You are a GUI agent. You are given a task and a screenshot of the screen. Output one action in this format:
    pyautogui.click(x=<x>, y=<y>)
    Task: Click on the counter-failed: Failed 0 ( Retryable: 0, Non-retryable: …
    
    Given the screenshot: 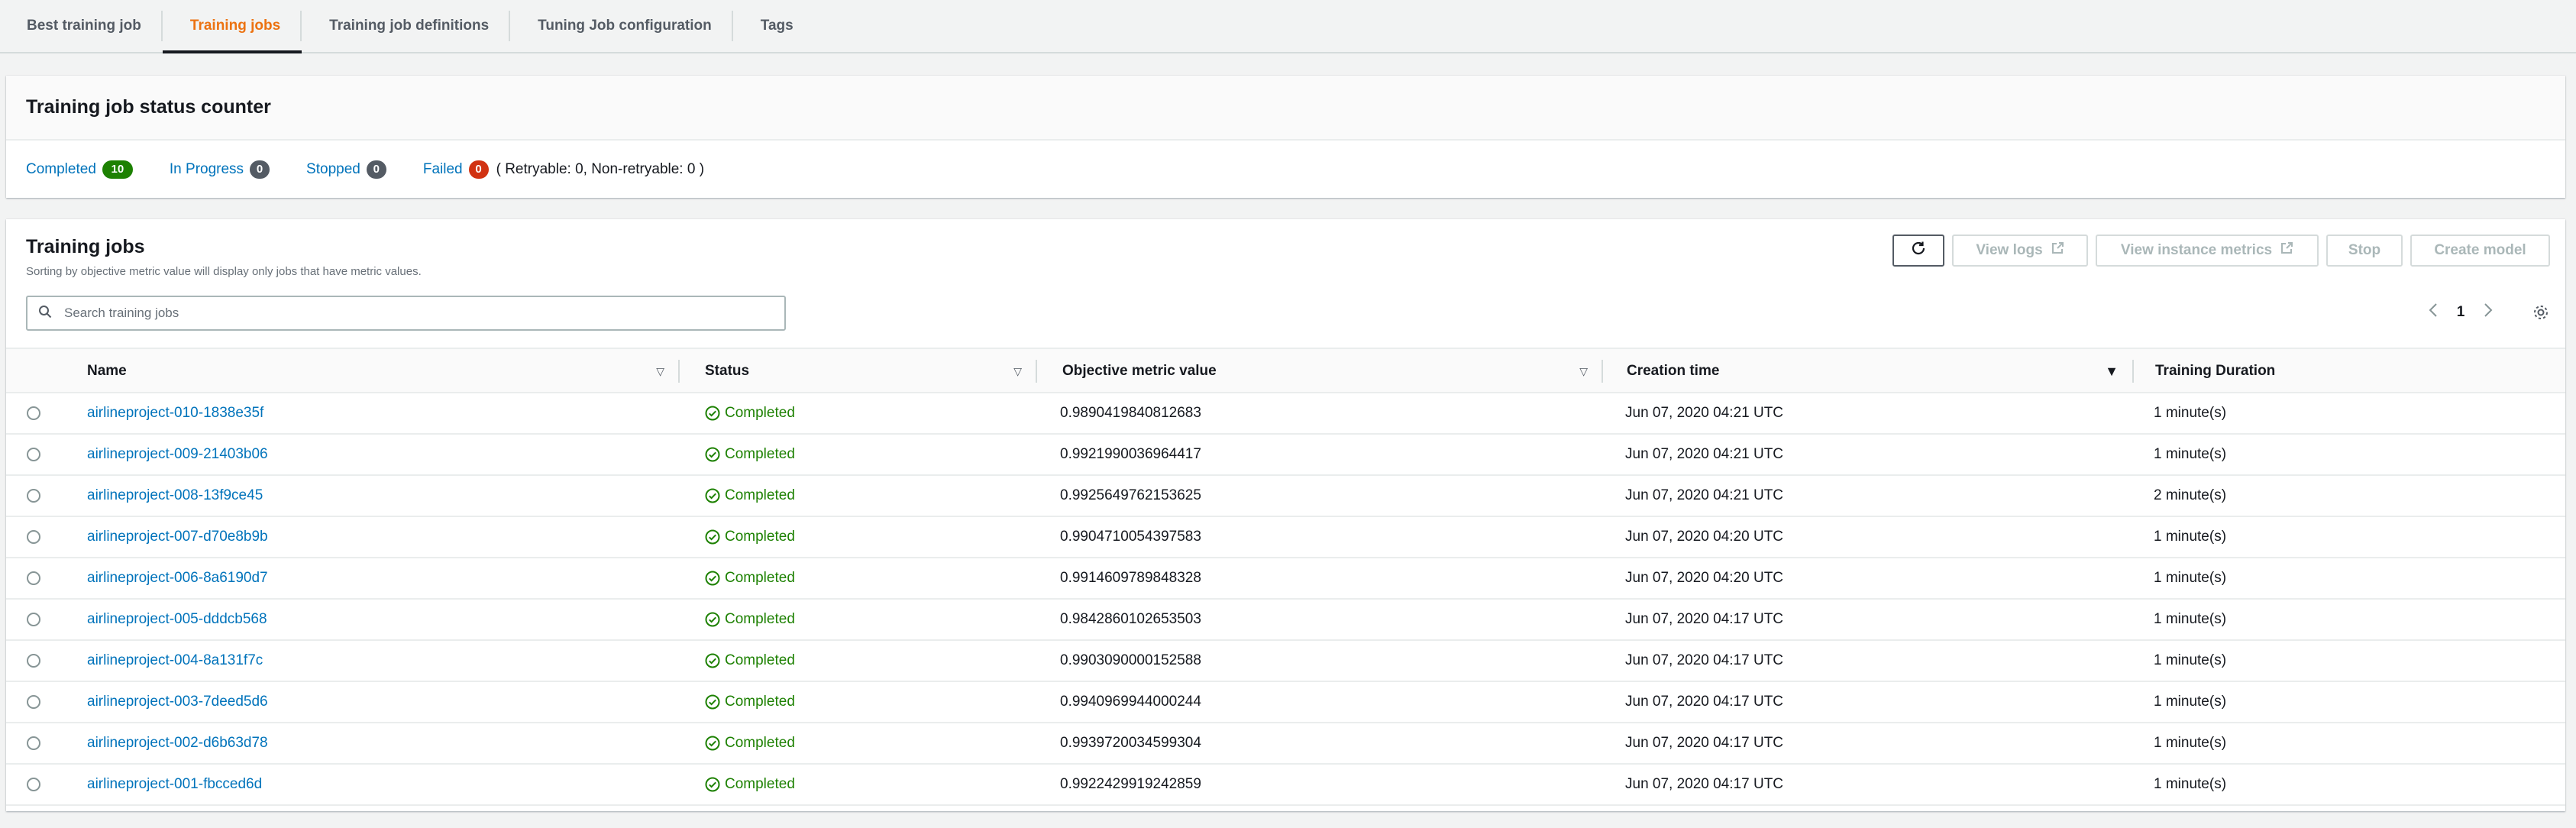 What is the action you would take?
    pyautogui.click(x=563, y=169)
    